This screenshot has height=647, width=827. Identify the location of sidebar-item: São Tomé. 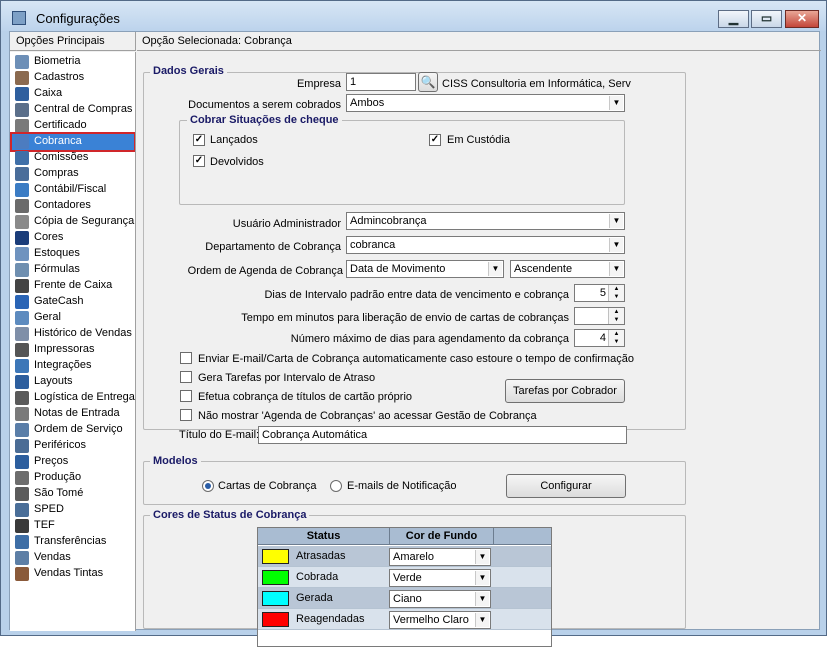
(73, 494).